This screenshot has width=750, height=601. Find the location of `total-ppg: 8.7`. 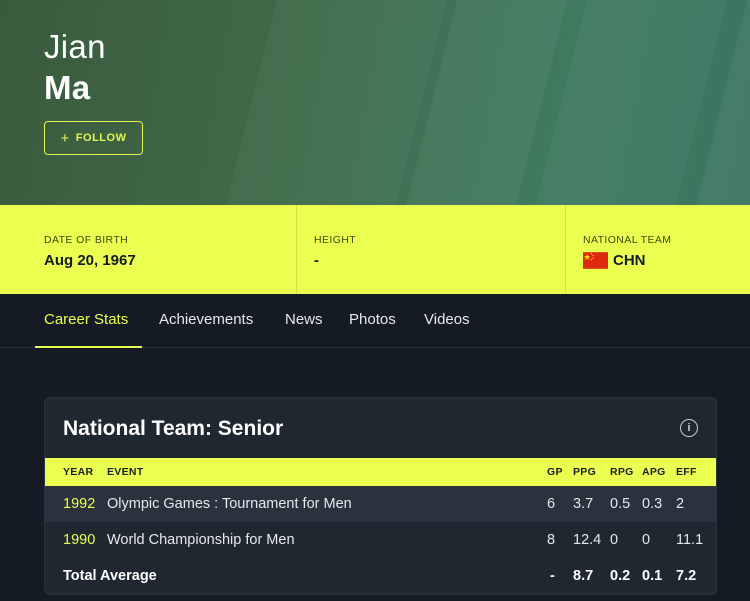

total-ppg: 8.7 is located at coordinates (583, 576).